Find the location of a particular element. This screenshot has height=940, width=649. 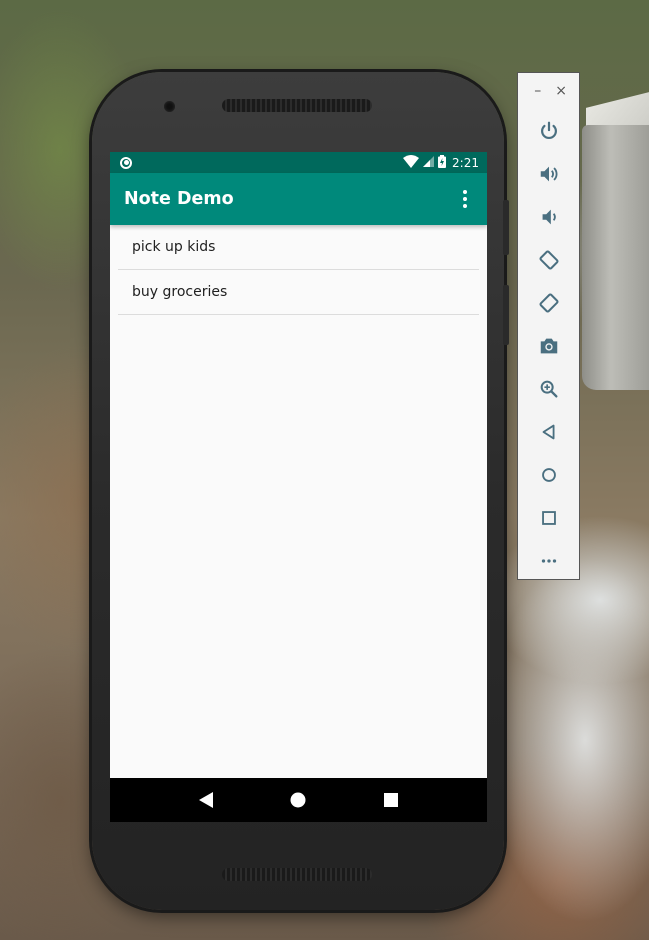

emulator-toolbar: – × is located at coordinates (548, 326).